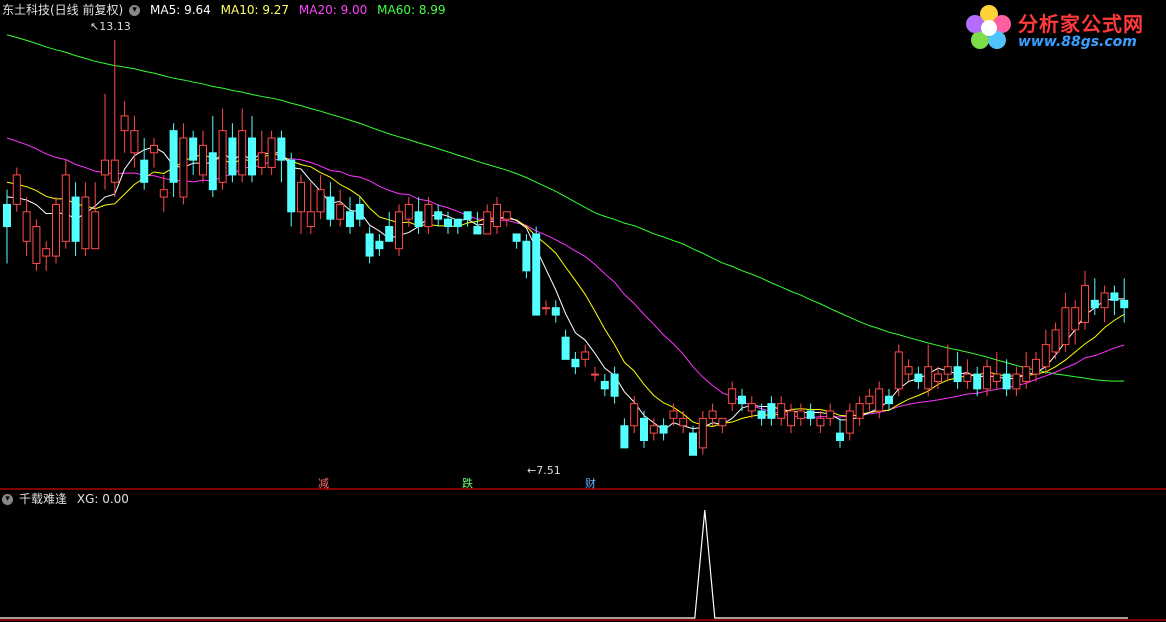 The width and height of the screenshot is (1166, 622). Describe the element at coordinates (1081, 24) in the screenshot. I see `logo-title: 分析家公式网` at that location.